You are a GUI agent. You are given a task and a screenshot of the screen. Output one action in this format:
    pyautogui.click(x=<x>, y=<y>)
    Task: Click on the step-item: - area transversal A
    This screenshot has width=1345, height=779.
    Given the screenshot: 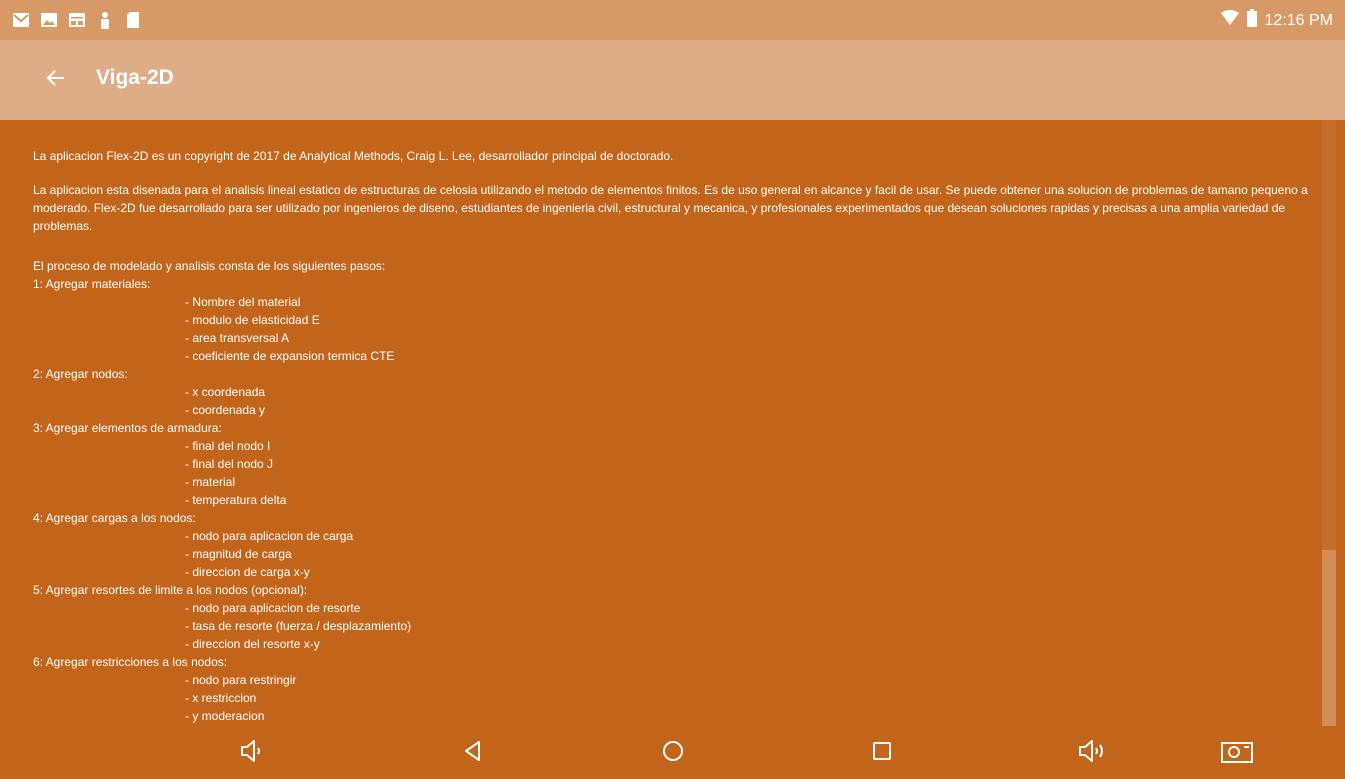 What is the action you would take?
    pyautogui.click(x=237, y=338)
    